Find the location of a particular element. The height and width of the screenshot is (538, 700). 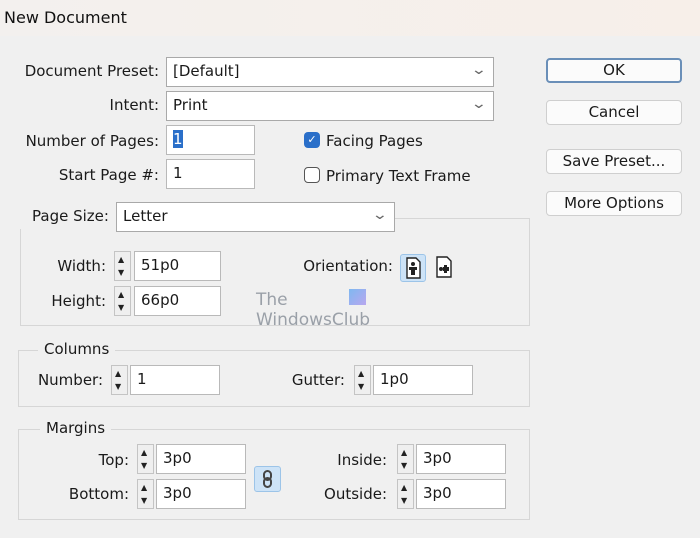

landscape-icon is located at coordinates (444, 267).